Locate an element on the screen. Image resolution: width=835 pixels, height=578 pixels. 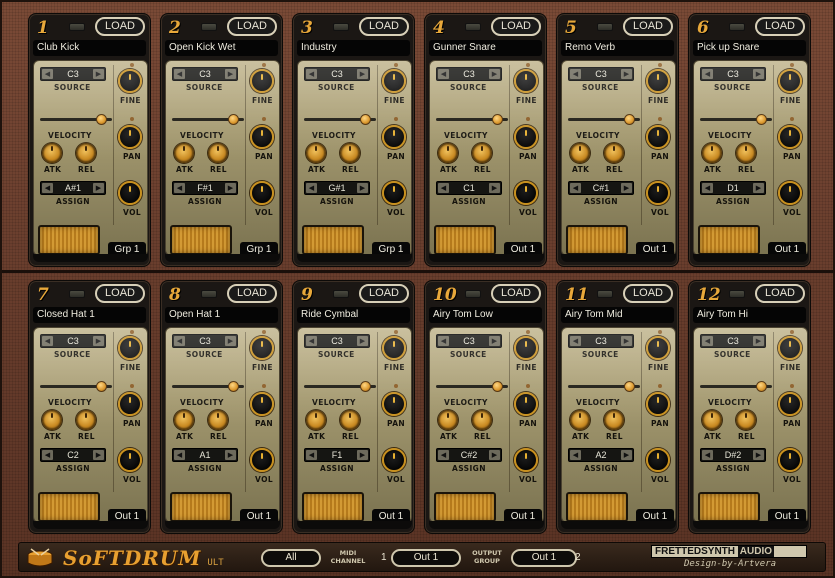
sample-name-field: Closed Hat 1 is located at coordinates (89, 315).